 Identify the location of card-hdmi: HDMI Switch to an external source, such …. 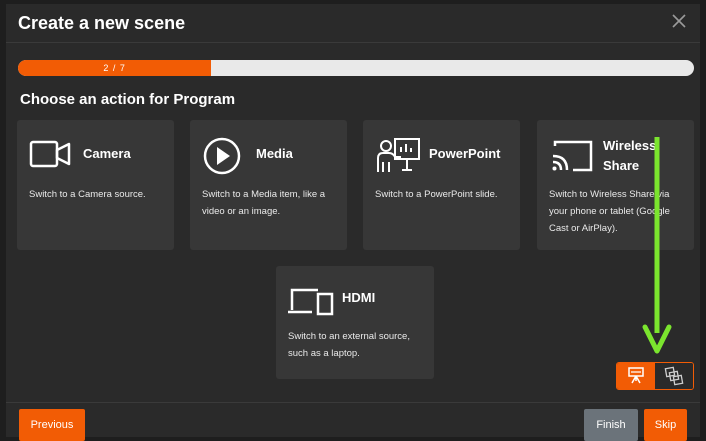
(355, 322).